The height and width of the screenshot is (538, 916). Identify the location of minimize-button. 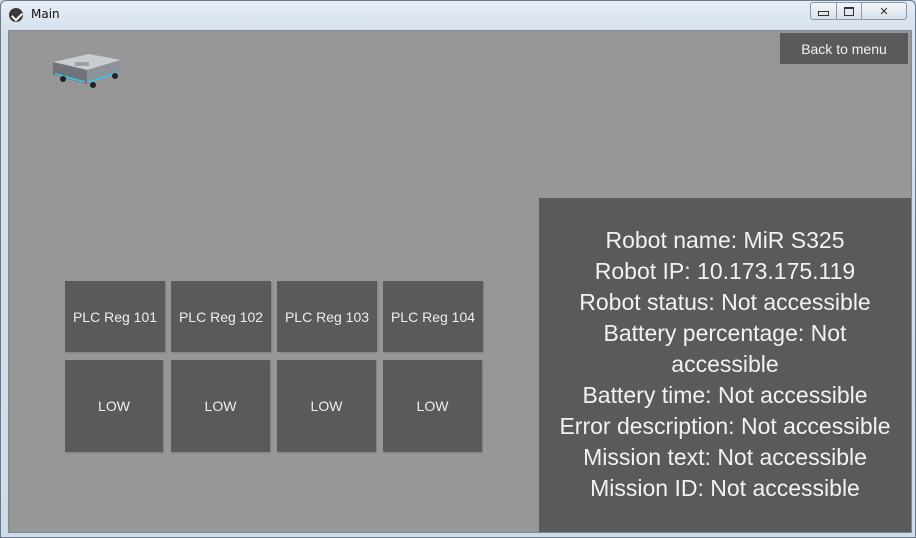
(823, 11).